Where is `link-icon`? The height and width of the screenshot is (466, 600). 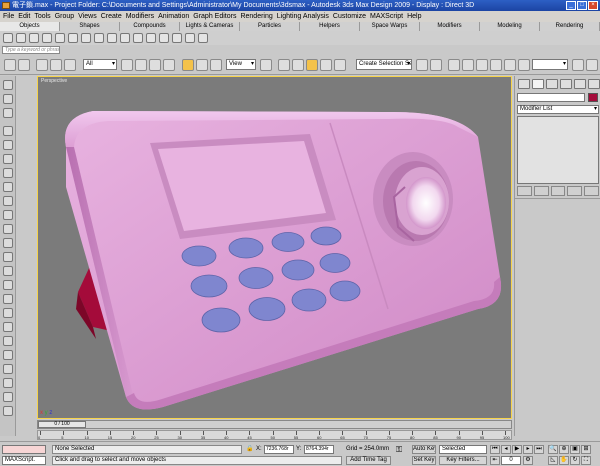 link-icon is located at coordinates (42, 65).